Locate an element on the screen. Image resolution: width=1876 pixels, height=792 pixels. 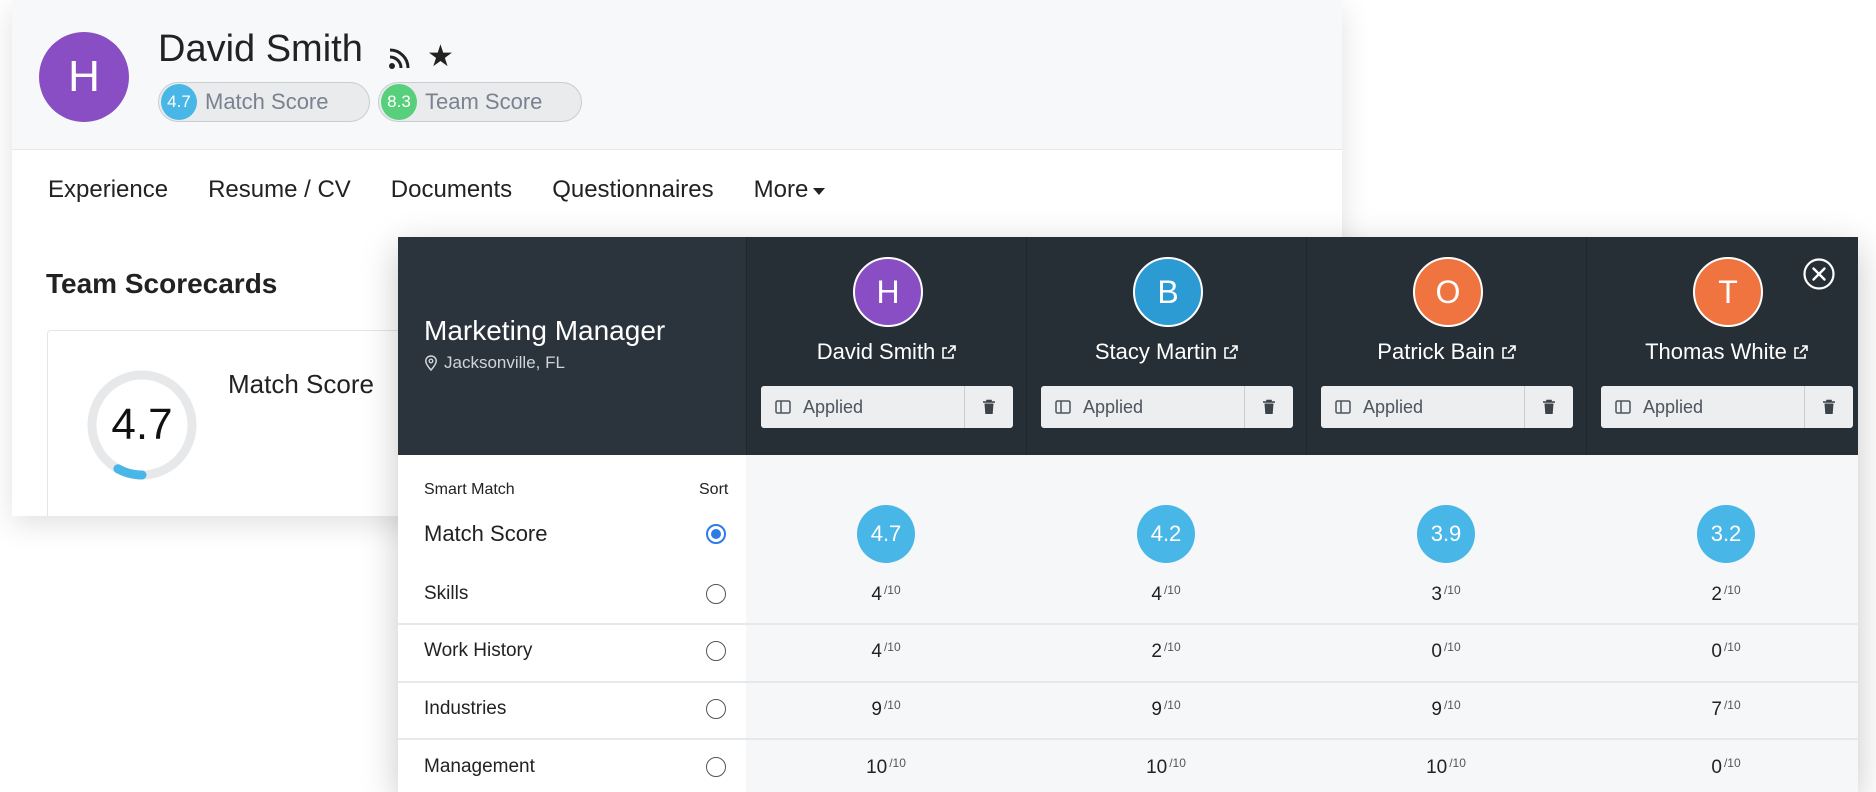
match-score-label: Match Score is located at coordinates (267, 101).